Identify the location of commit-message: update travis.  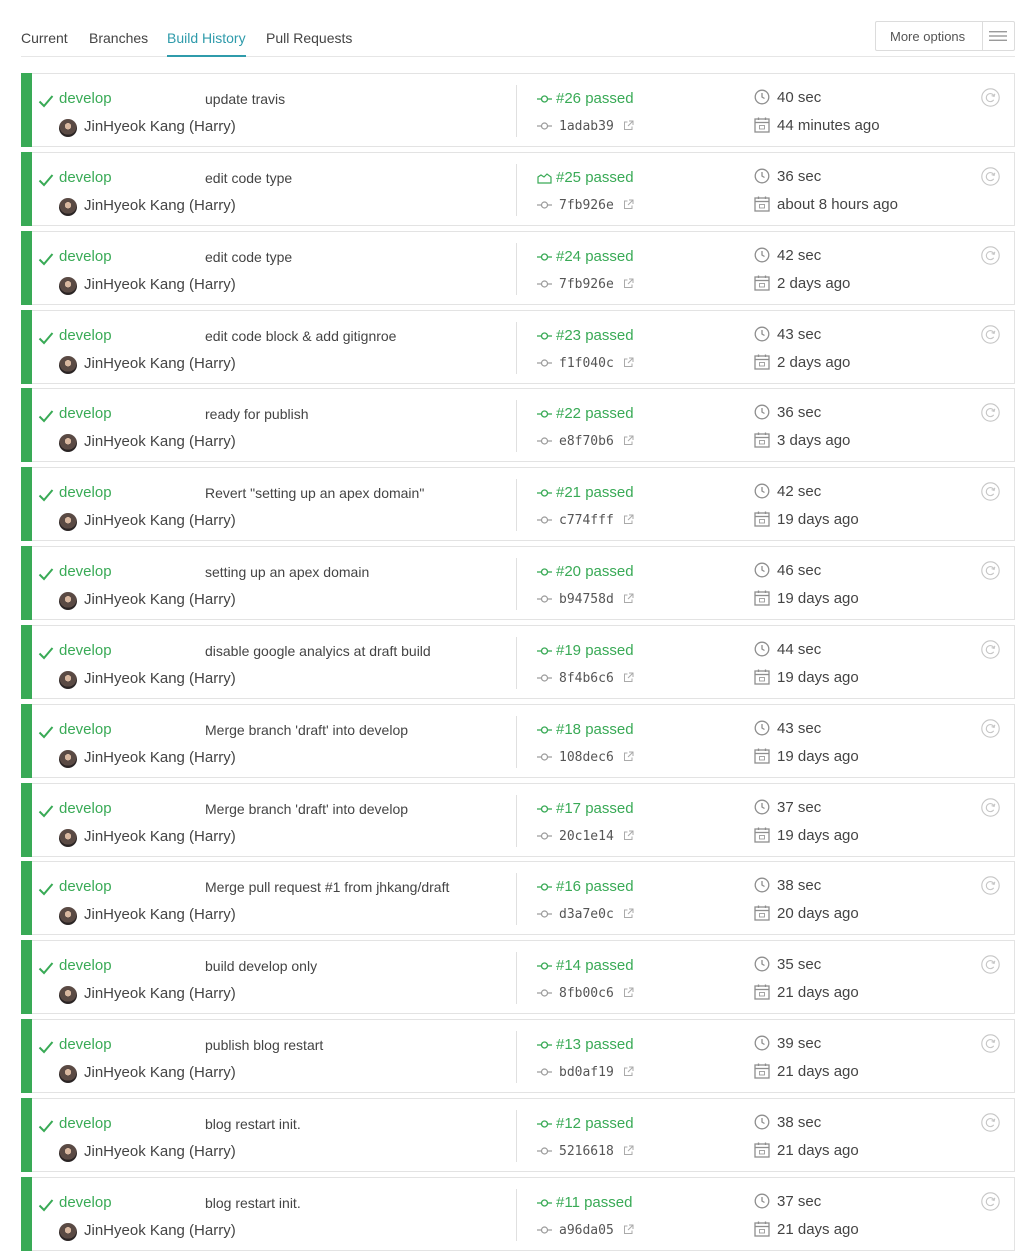
(245, 99).